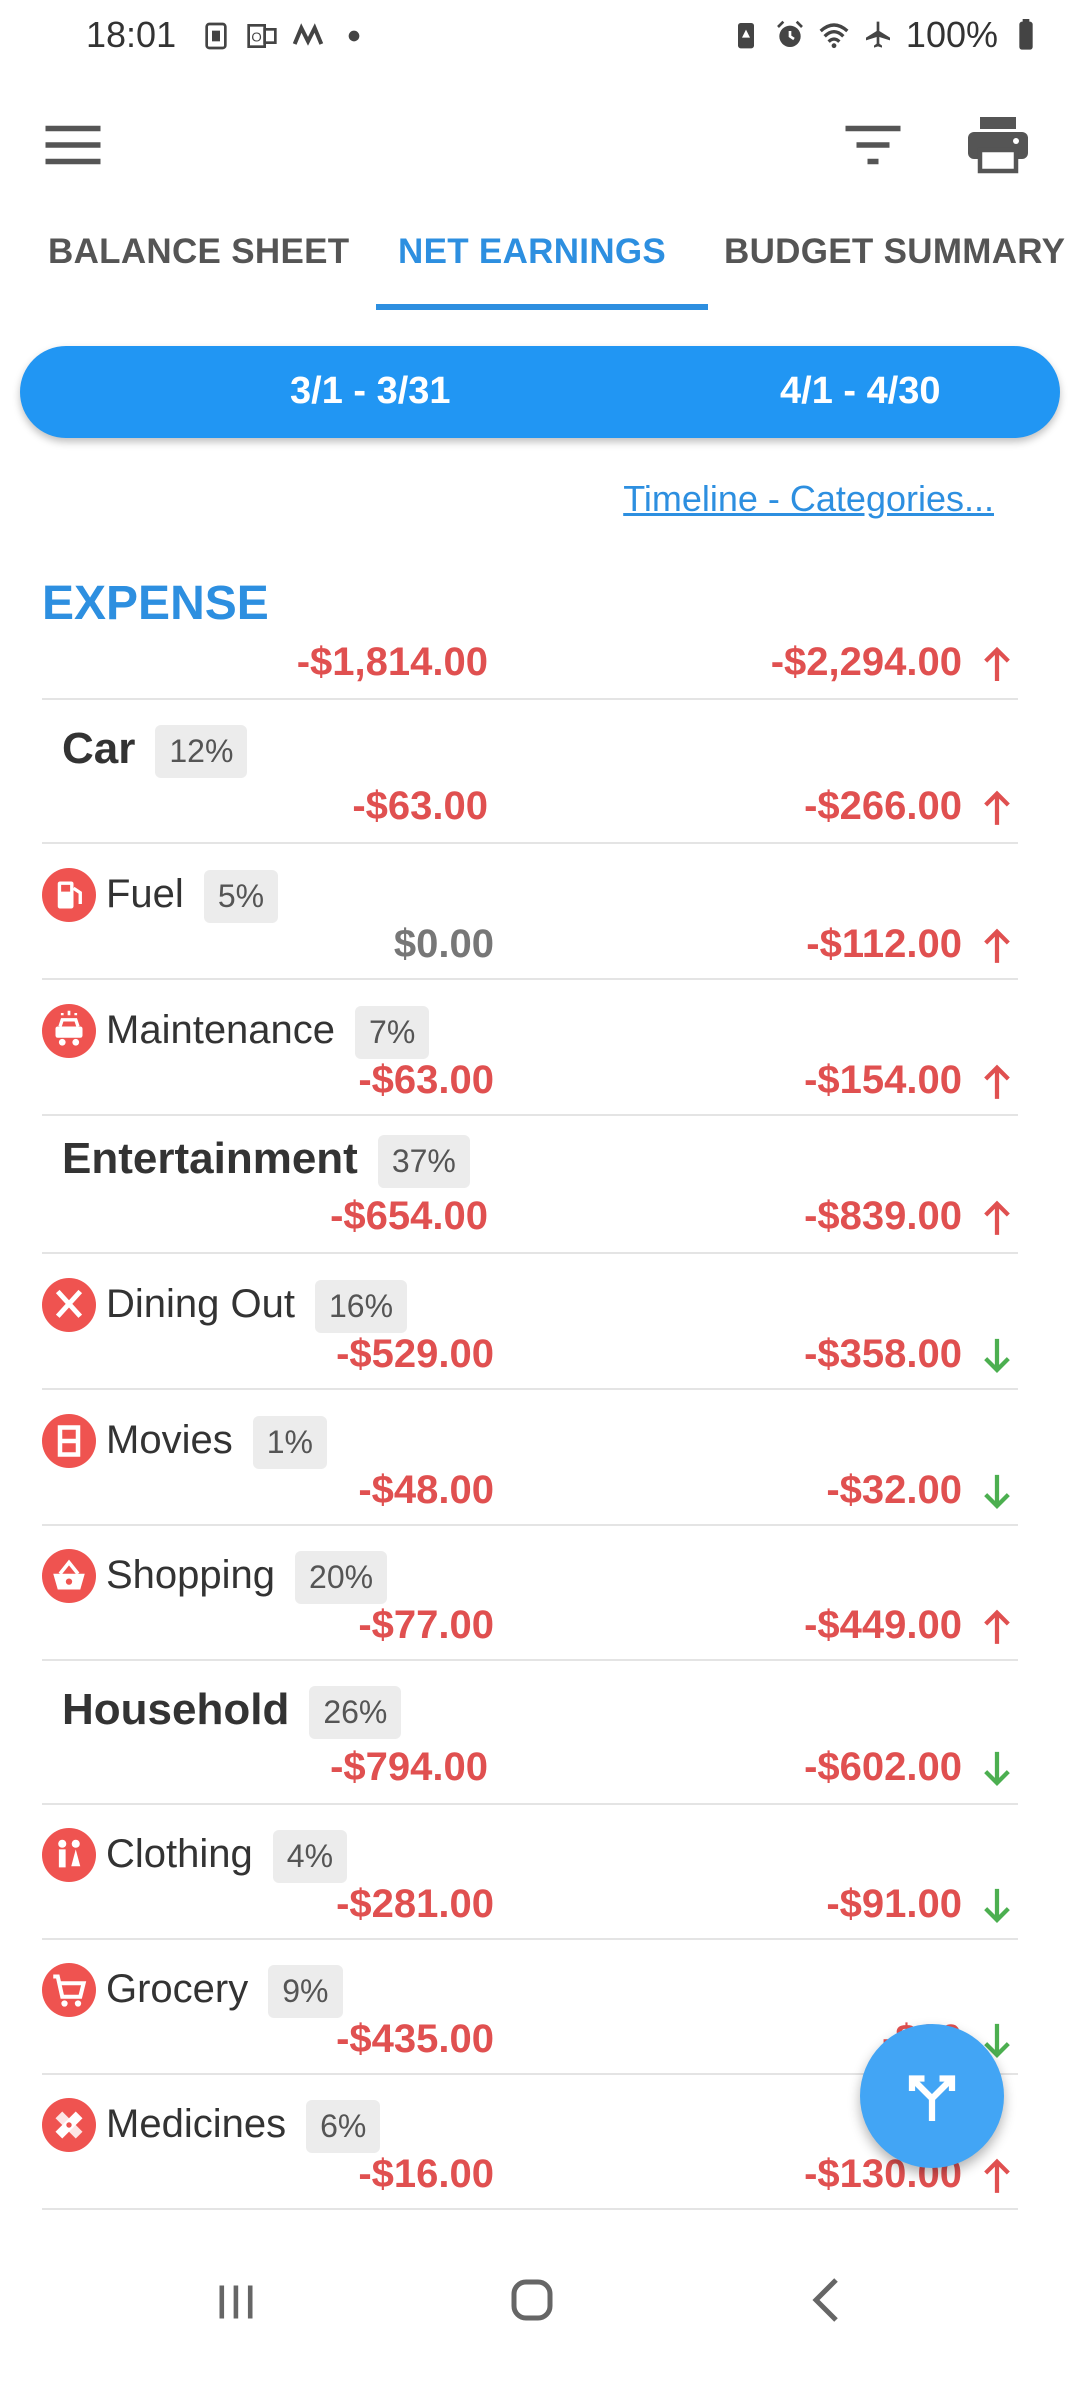 Image resolution: width=1080 pixels, height=2400 pixels. I want to click on category-row: Shopping 20% -$77.00 -$449.00, so click(530, 1594).